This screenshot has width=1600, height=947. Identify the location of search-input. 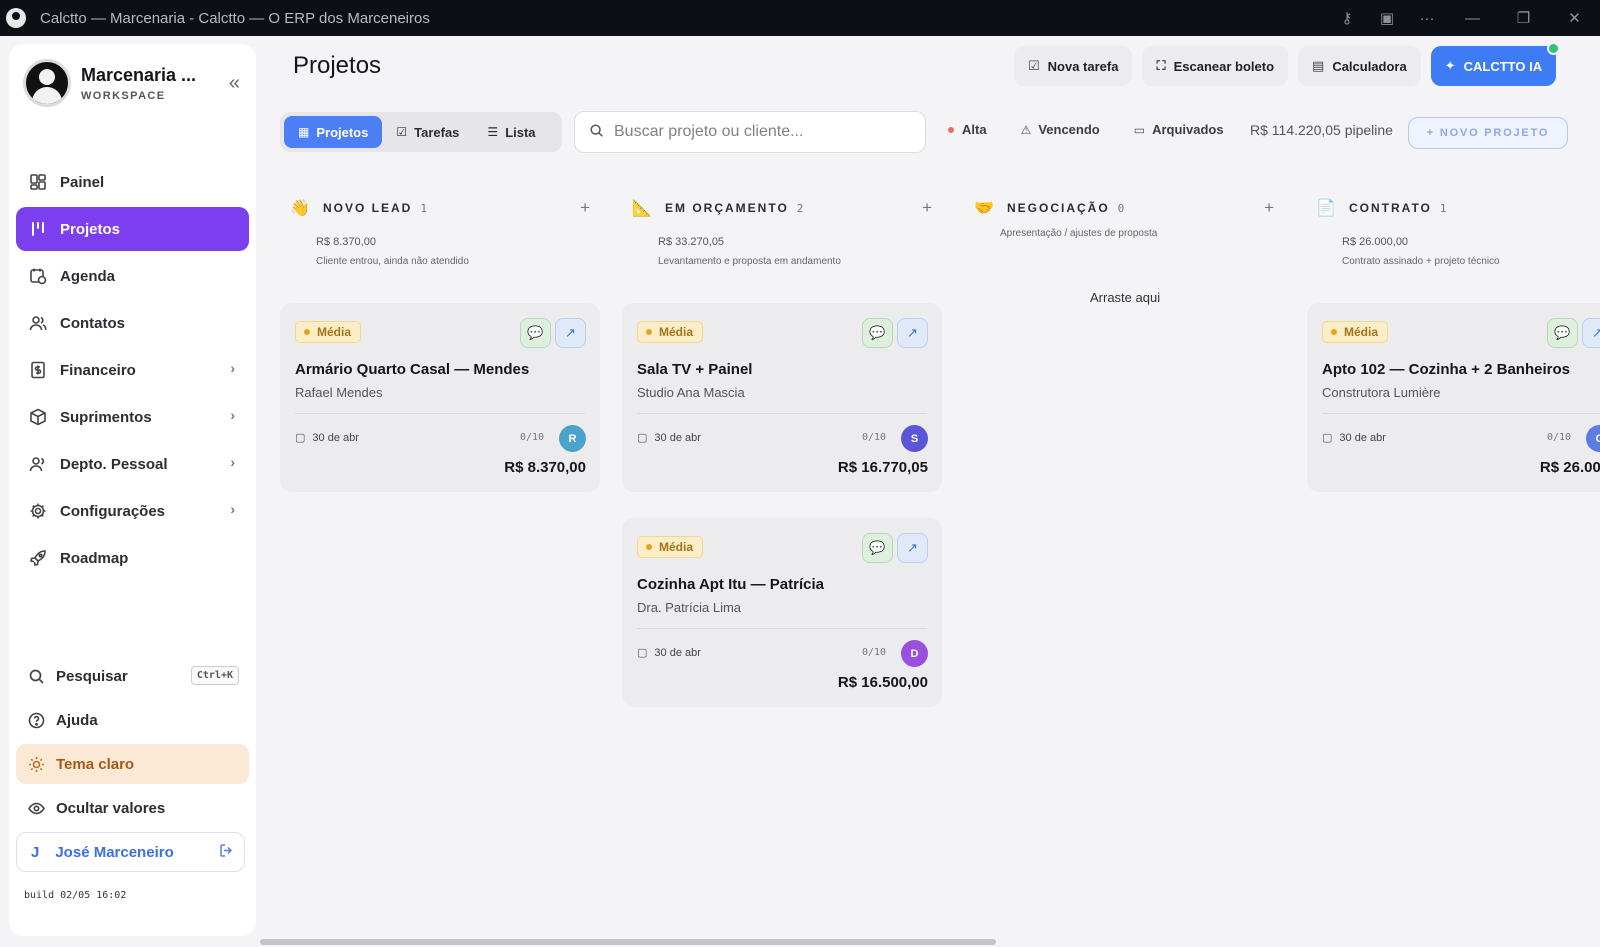
(764, 132).